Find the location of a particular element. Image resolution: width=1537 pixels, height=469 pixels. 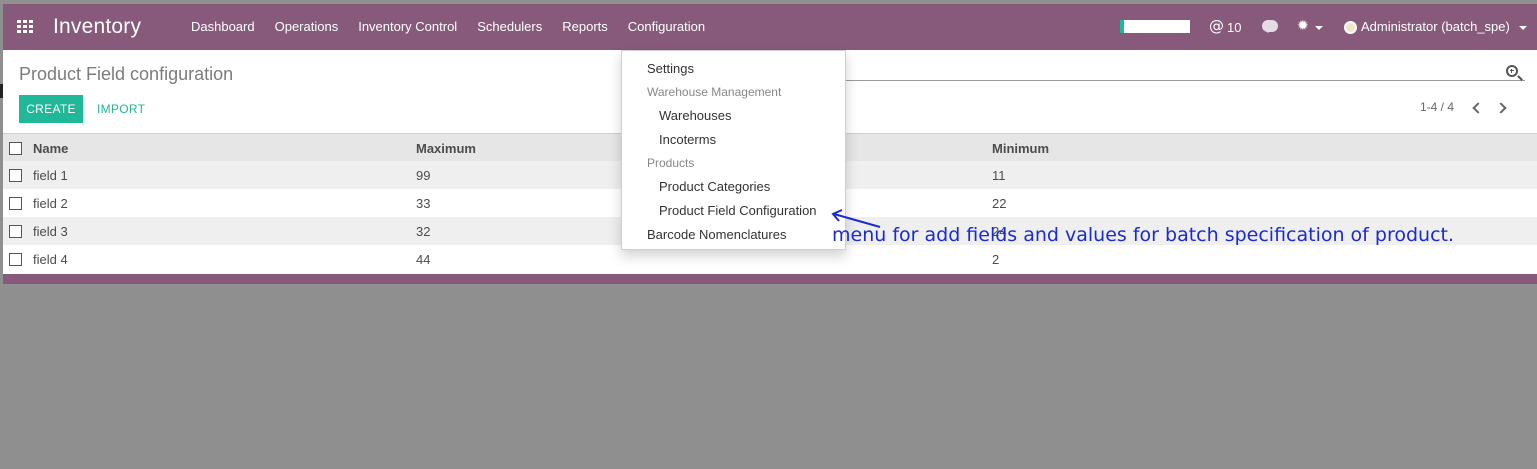

cell-maximum: 99 is located at coordinates (423, 175).